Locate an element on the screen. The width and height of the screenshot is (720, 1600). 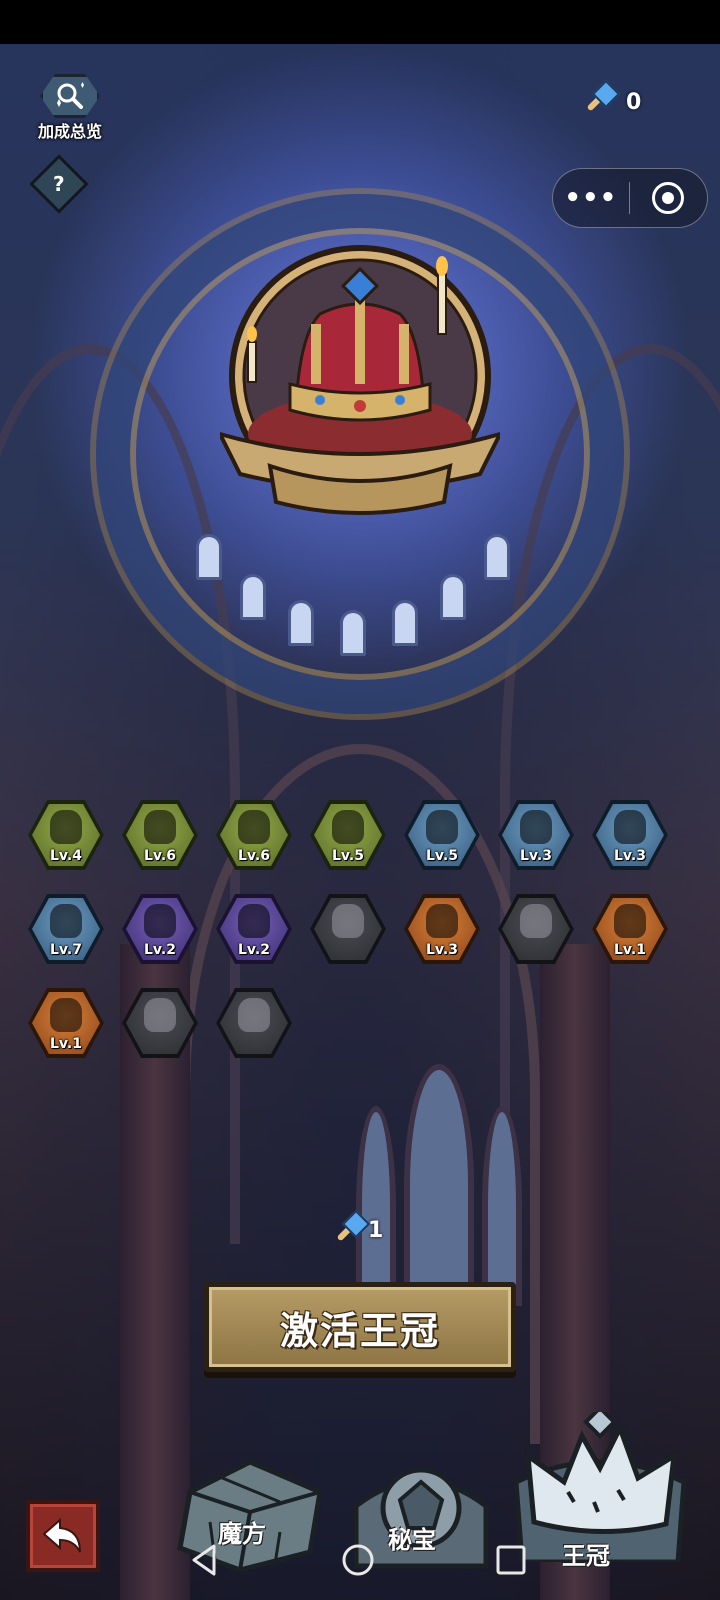
flame-icon is located at coordinates (536, 921).